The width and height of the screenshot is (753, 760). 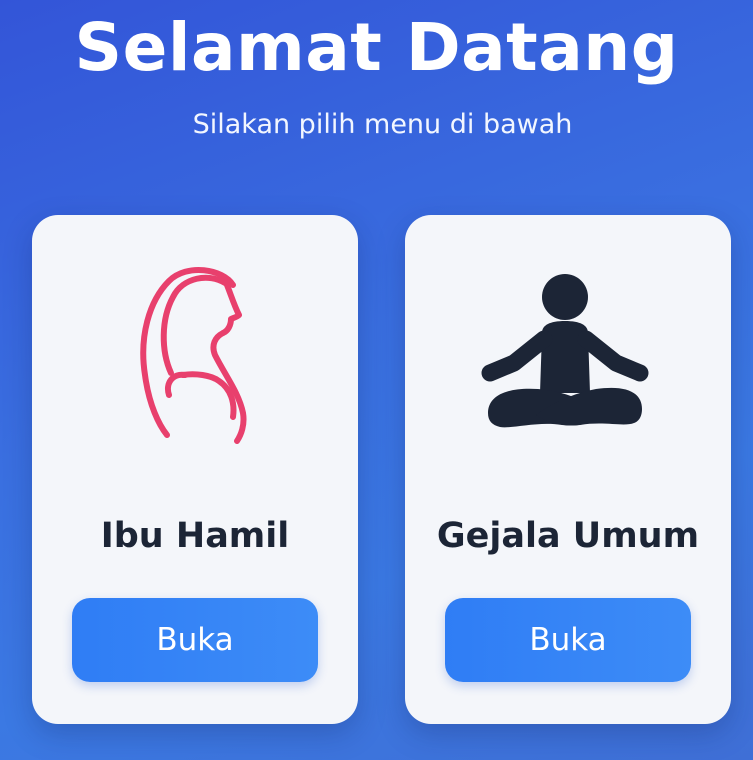 I want to click on open-ibu-hamil-button: Buka, so click(x=195, y=640).